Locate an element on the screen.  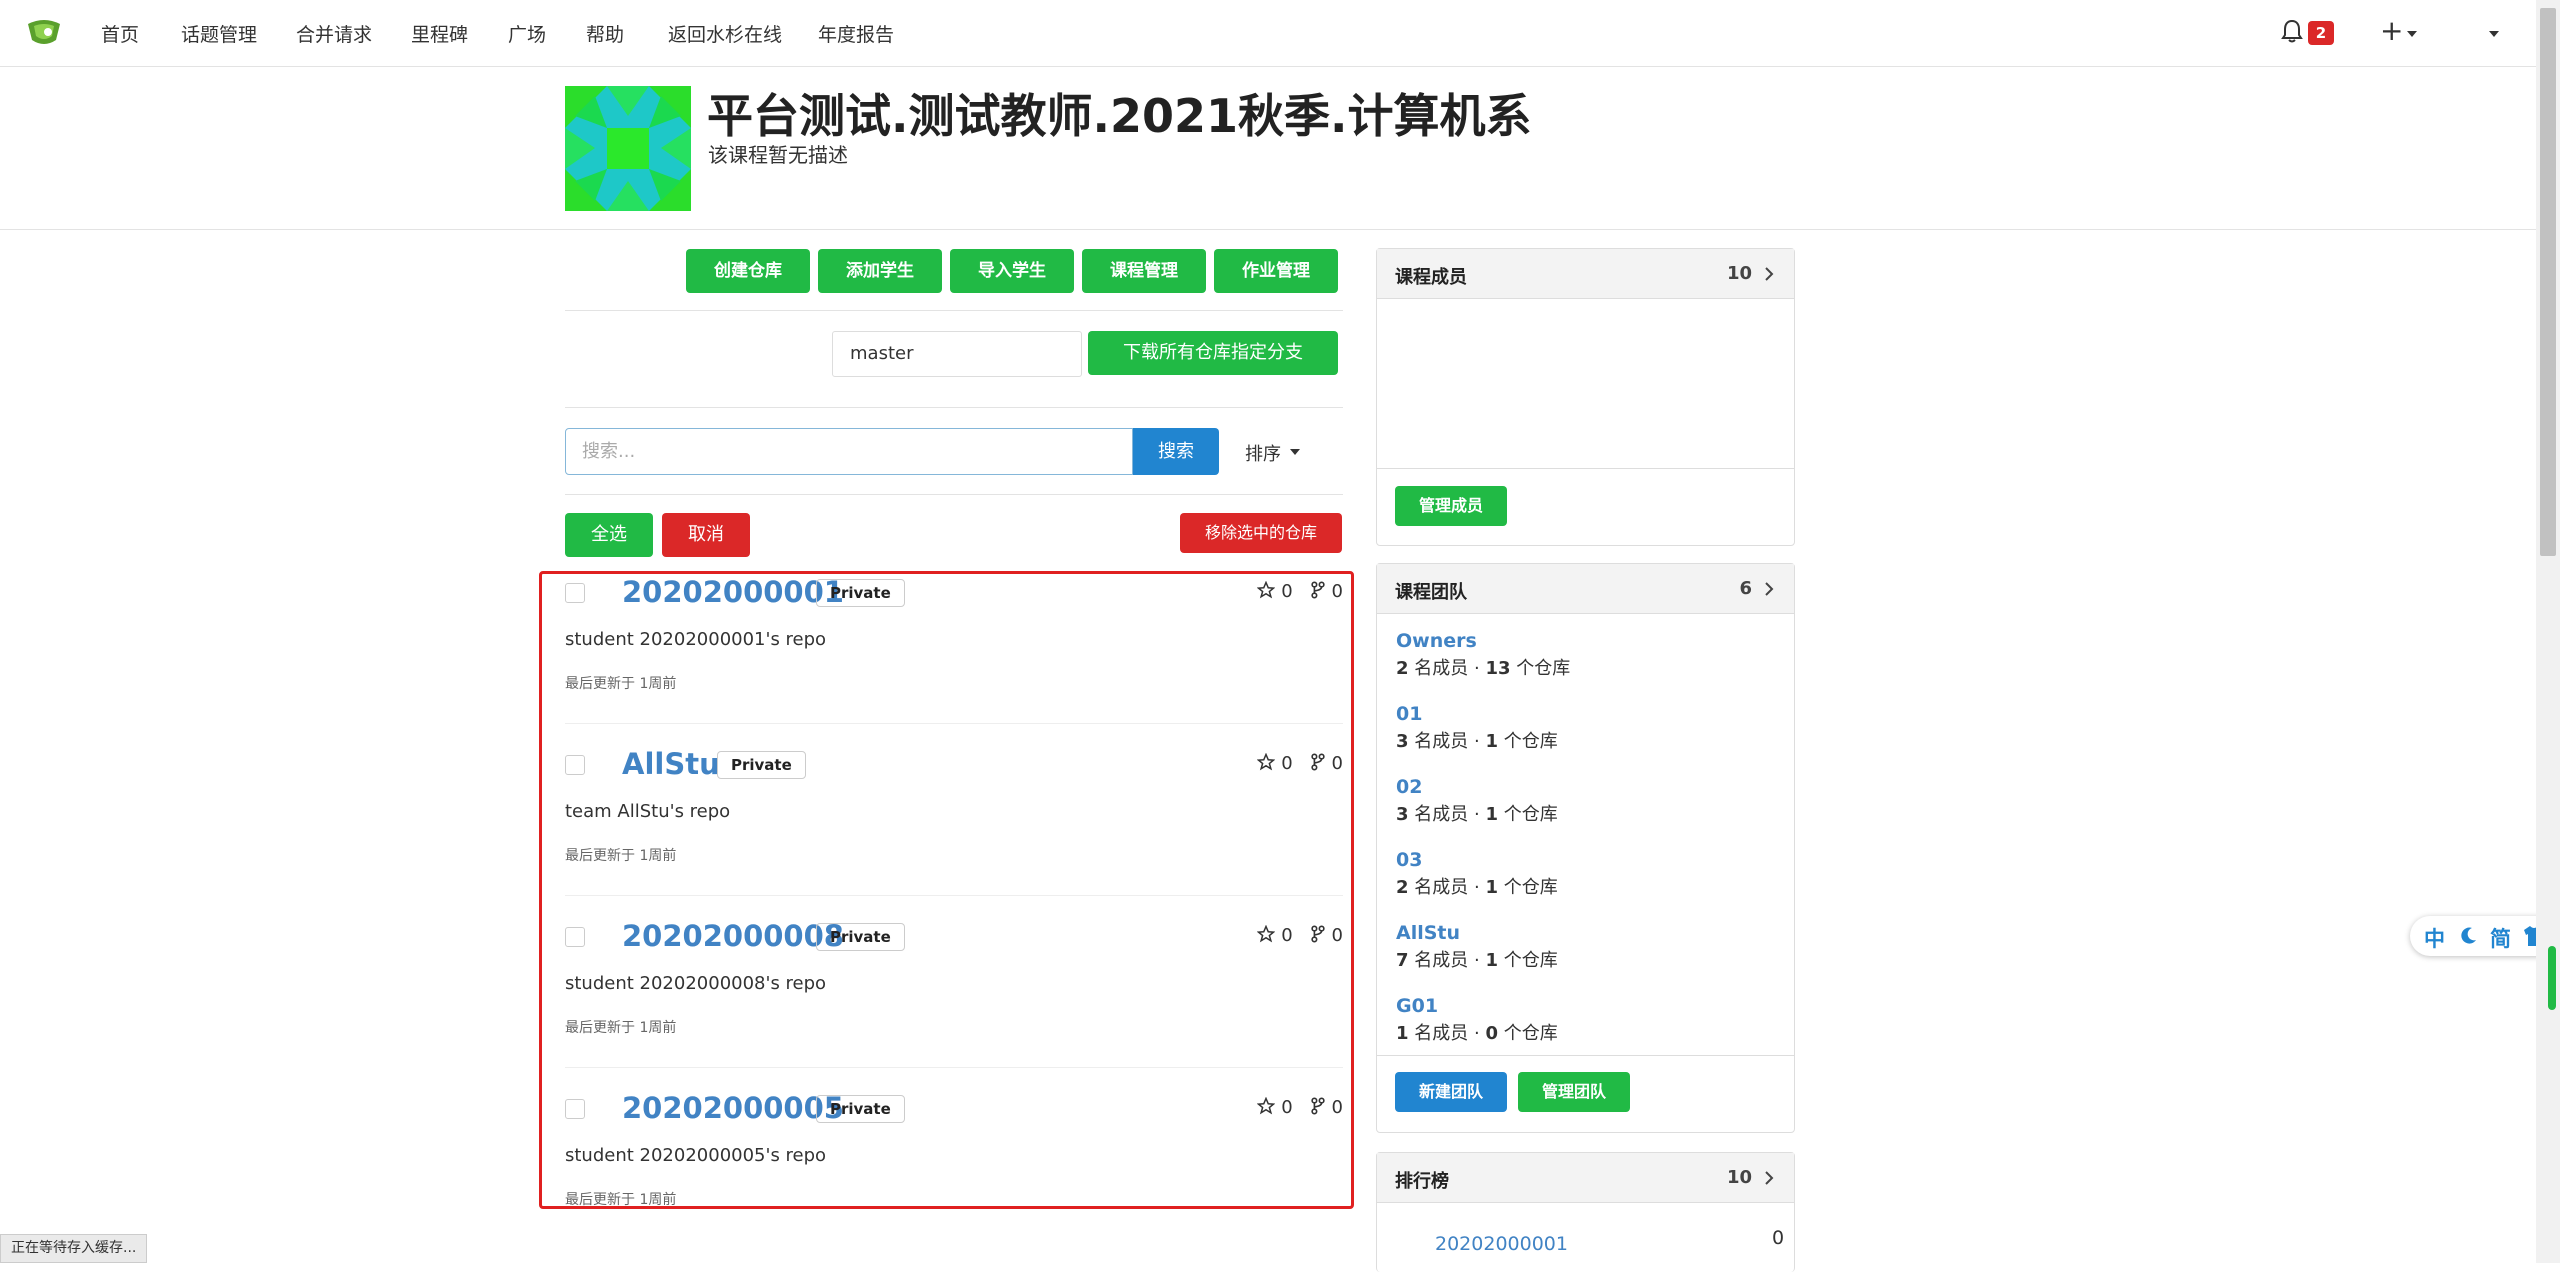
cancel-selection-button: 取消 is located at coordinates (706, 535).